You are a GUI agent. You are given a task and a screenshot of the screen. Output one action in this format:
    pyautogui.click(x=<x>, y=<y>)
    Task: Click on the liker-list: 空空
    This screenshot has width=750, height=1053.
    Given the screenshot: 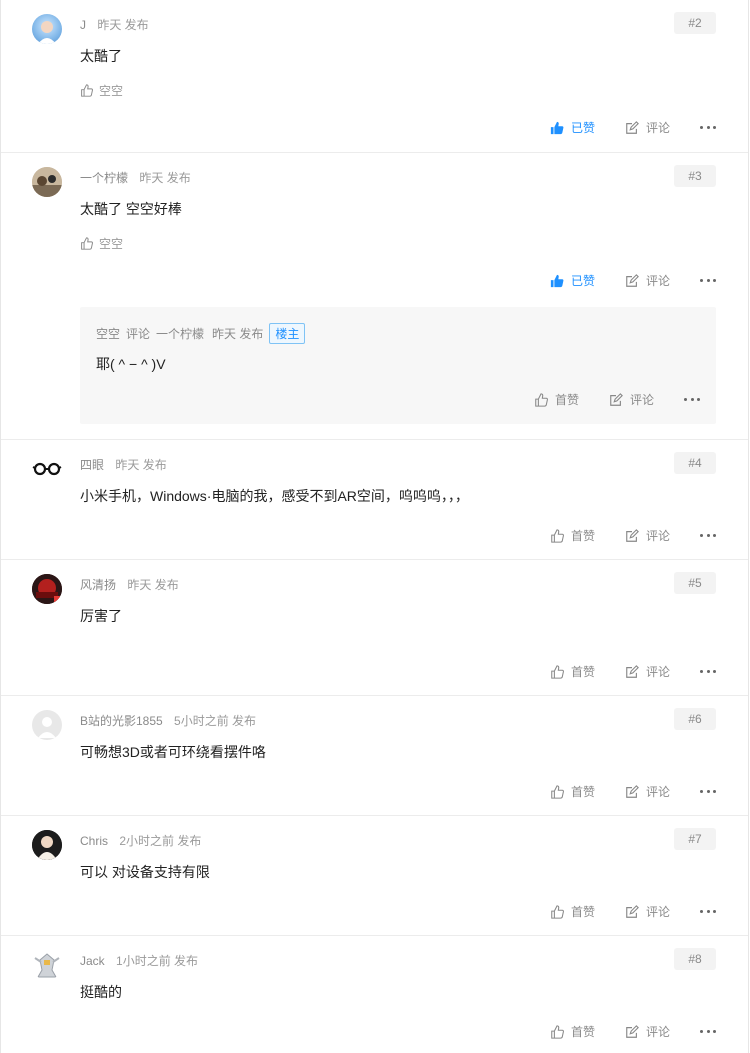 What is the action you would take?
    pyautogui.click(x=101, y=90)
    